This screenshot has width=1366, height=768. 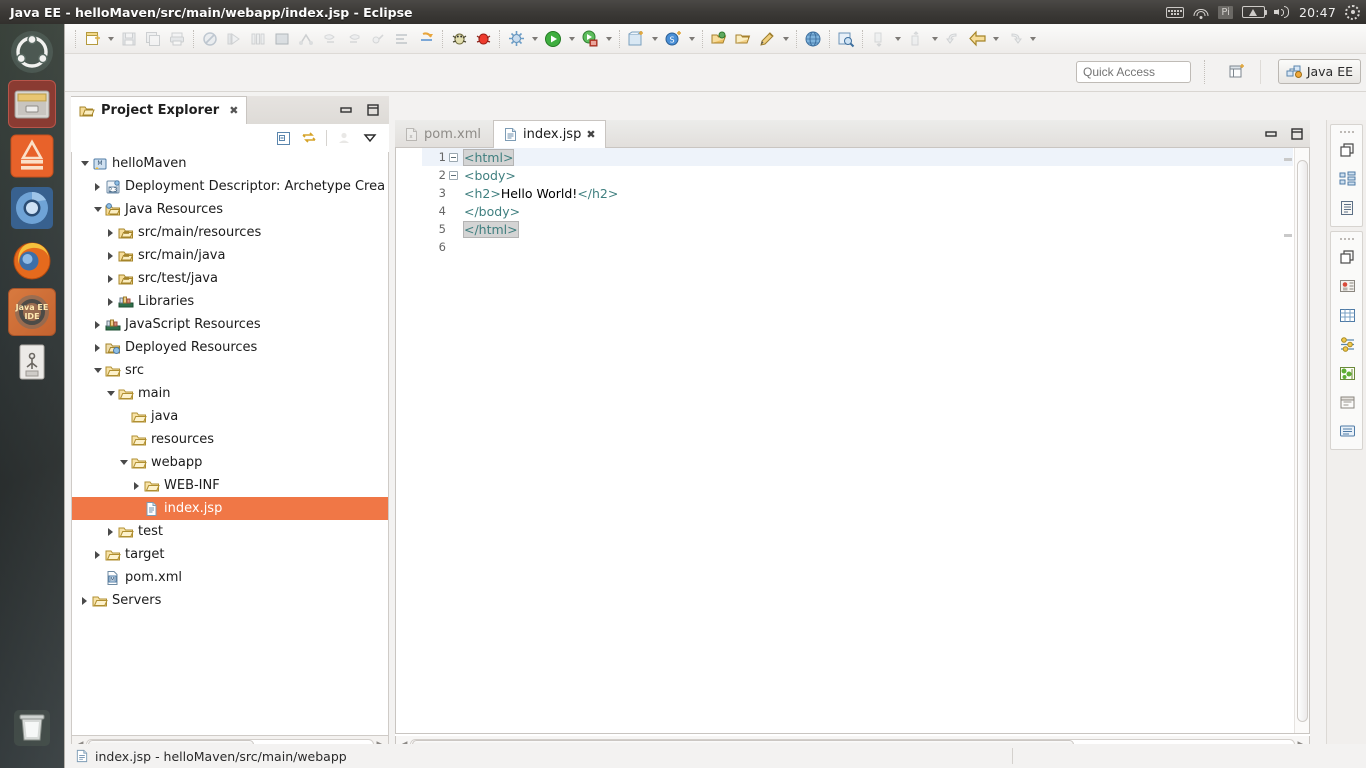 What do you see at coordinates (230, 278) in the screenshot?
I see `tree-item-src-test-java: src/test/java` at bounding box center [230, 278].